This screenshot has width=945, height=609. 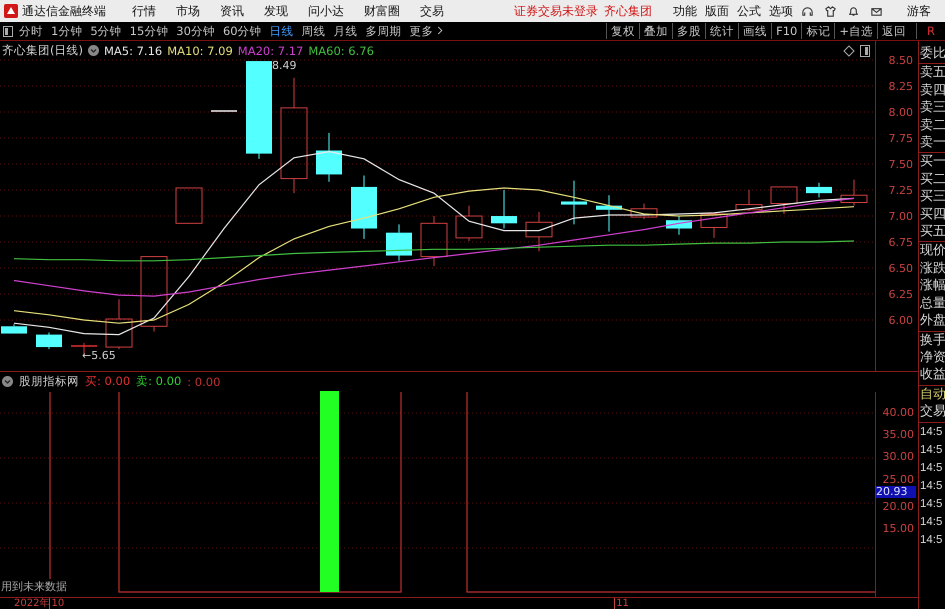 What do you see at coordinates (314, 31) in the screenshot?
I see `period-tab: 周线` at bounding box center [314, 31].